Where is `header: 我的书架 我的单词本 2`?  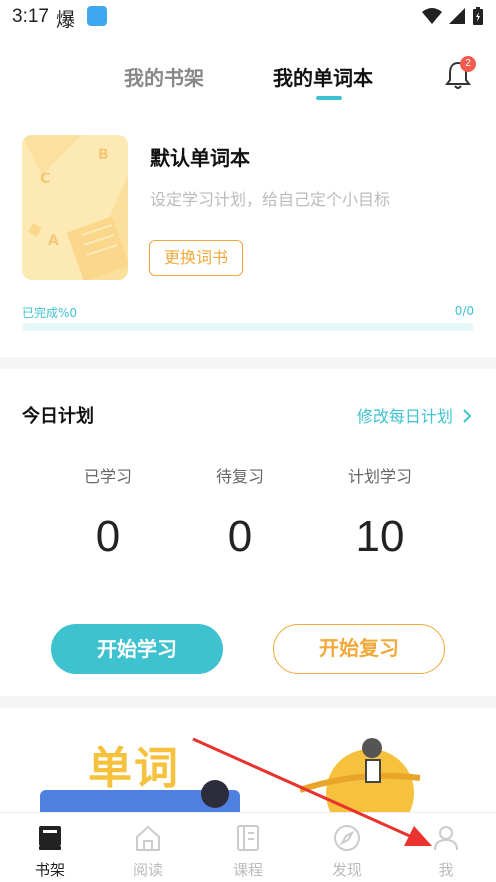 header: 我的书架 我的单词本 2 is located at coordinates (248, 70).